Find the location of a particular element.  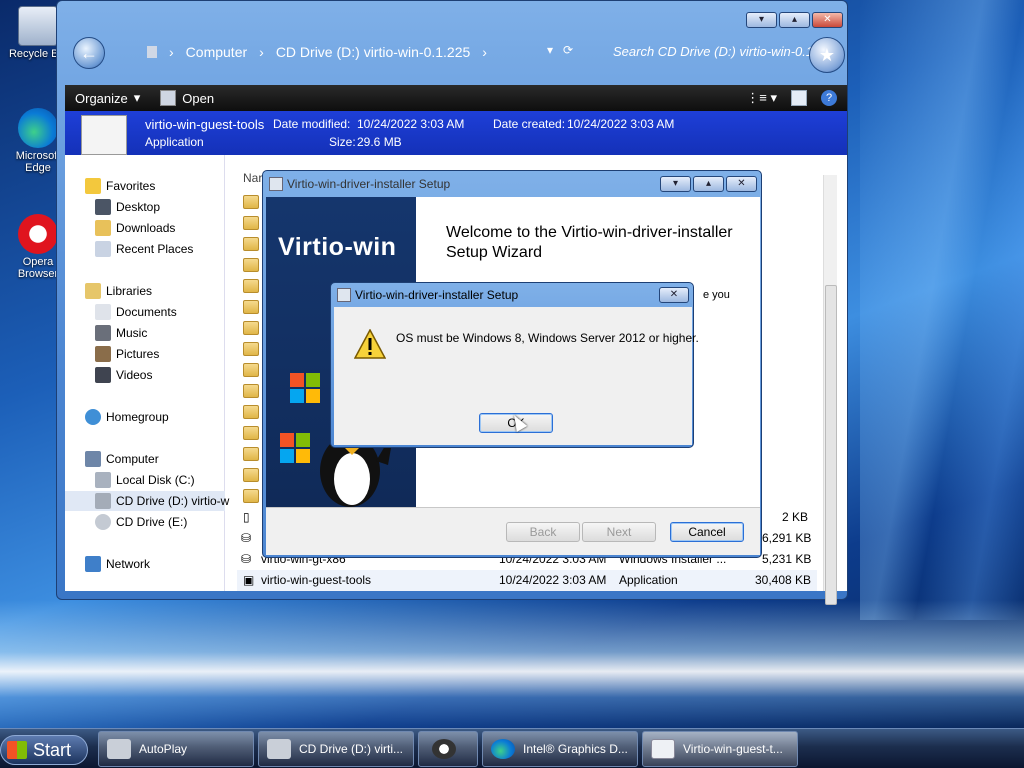

dialog-close-button: ✕ is located at coordinates (674, 295).